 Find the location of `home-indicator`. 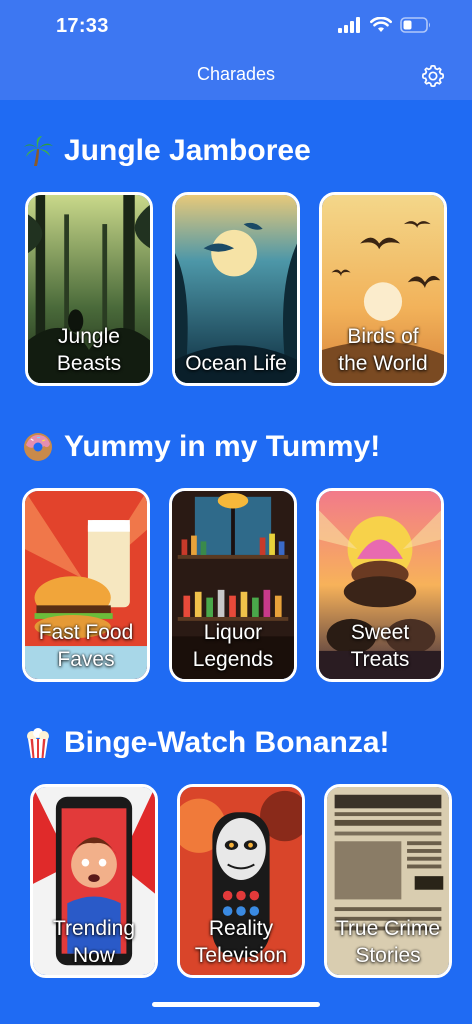

home-indicator is located at coordinates (236, 1004).